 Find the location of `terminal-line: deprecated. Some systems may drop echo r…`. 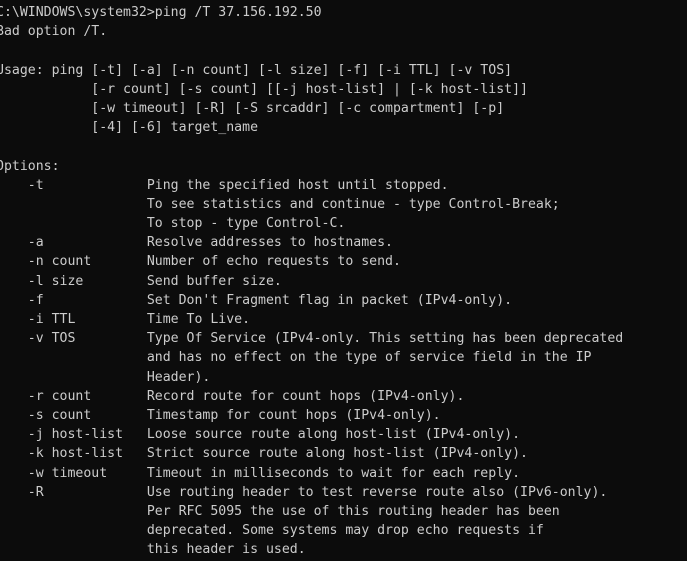

terminal-line: deprecated. Some systems may drop echo r… is located at coordinates (272, 531).